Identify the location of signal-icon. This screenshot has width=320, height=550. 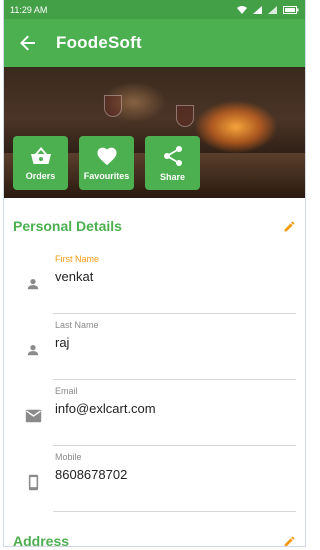
(257, 9).